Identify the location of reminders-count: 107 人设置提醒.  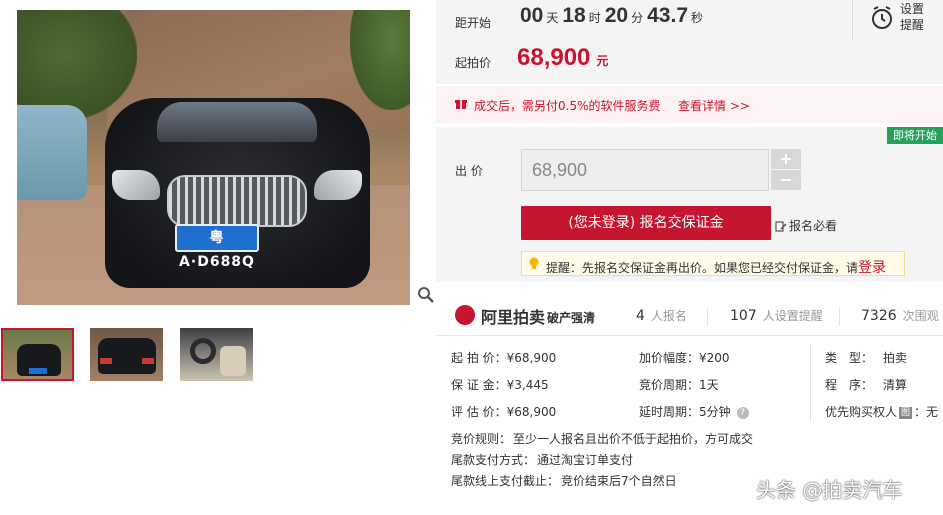
(776, 315).